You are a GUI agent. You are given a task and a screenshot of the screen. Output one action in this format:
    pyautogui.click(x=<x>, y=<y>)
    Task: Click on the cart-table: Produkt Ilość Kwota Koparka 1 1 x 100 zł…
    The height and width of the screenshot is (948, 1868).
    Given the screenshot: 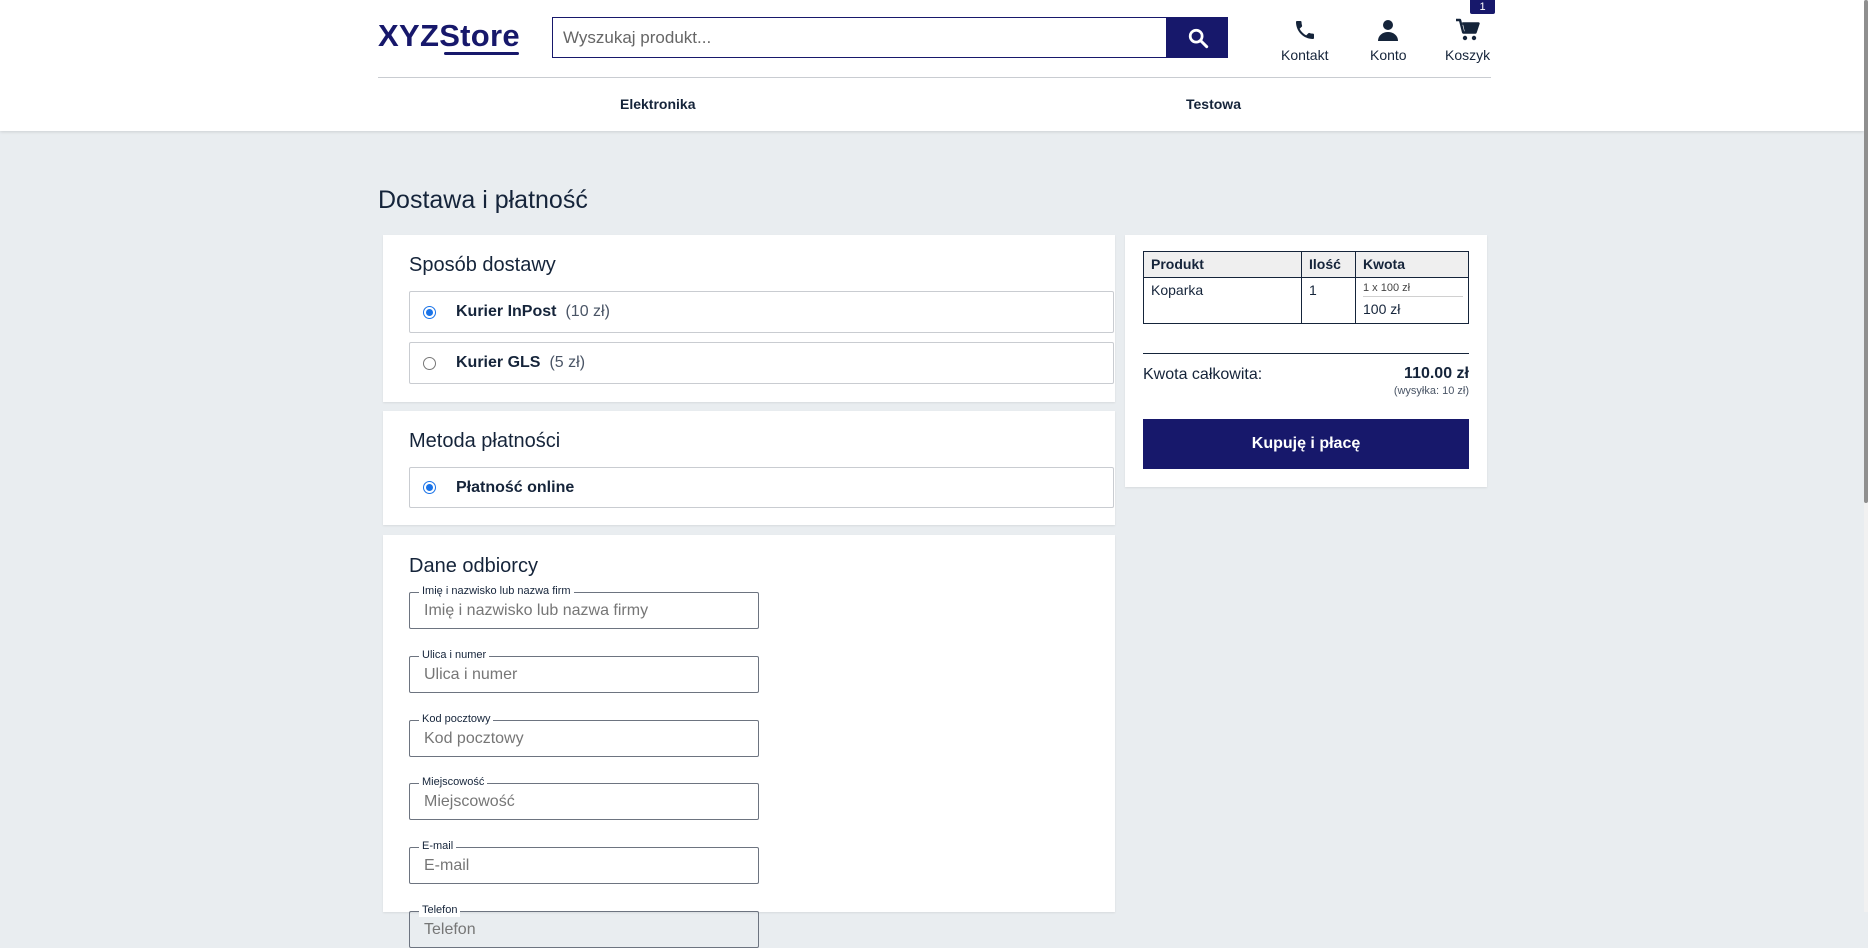 What is the action you would take?
    pyautogui.click(x=1306, y=287)
    